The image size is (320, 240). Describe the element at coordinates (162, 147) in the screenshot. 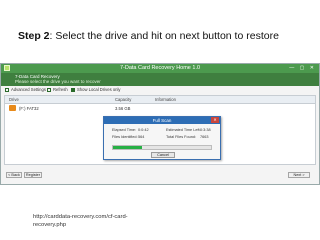

I see `scan-progress-bar` at that location.